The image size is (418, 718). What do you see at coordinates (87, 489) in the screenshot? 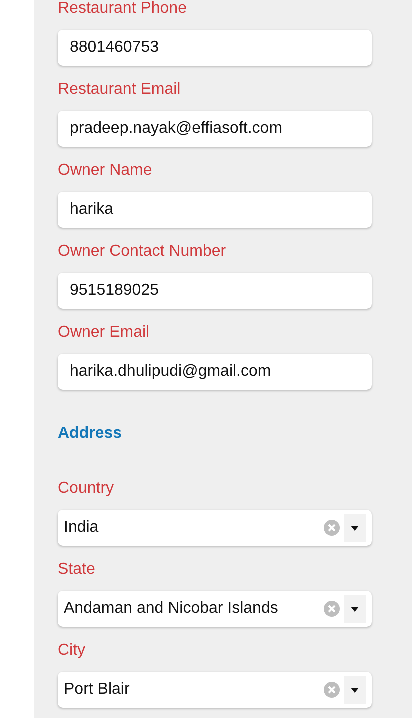
I see `field-label: Country` at bounding box center [87, 489].